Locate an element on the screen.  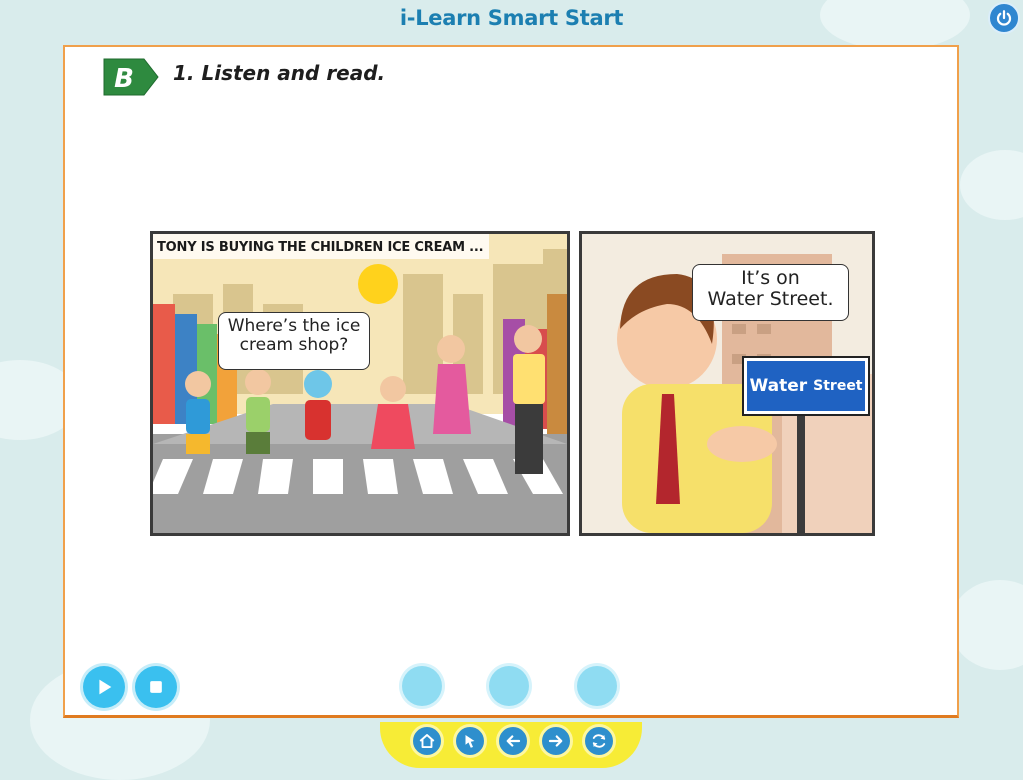
street-sign-word: Water is located at coordinates (778, 386).